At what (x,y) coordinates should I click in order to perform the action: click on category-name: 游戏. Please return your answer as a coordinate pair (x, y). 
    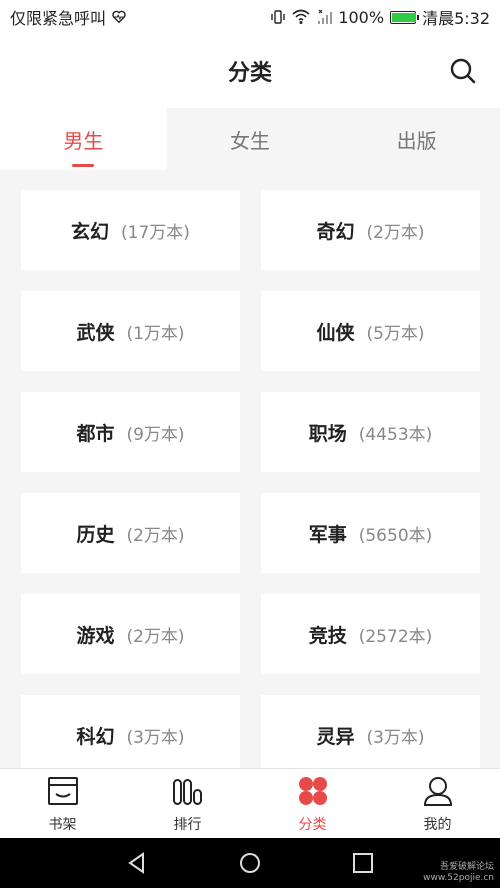
    Looking at the image, I should click on (95, 635).